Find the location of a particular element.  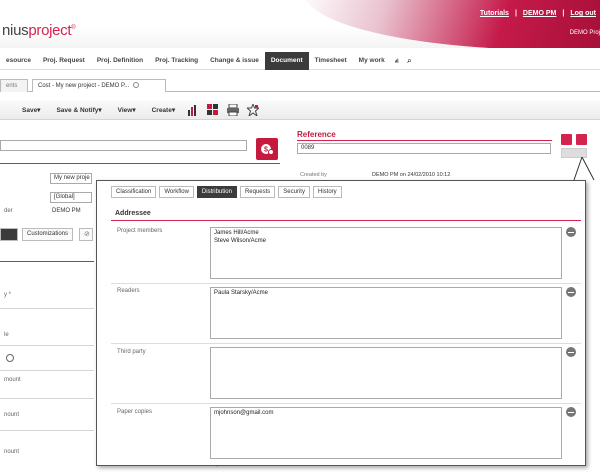

title-input is located at coordinates (123, 145).